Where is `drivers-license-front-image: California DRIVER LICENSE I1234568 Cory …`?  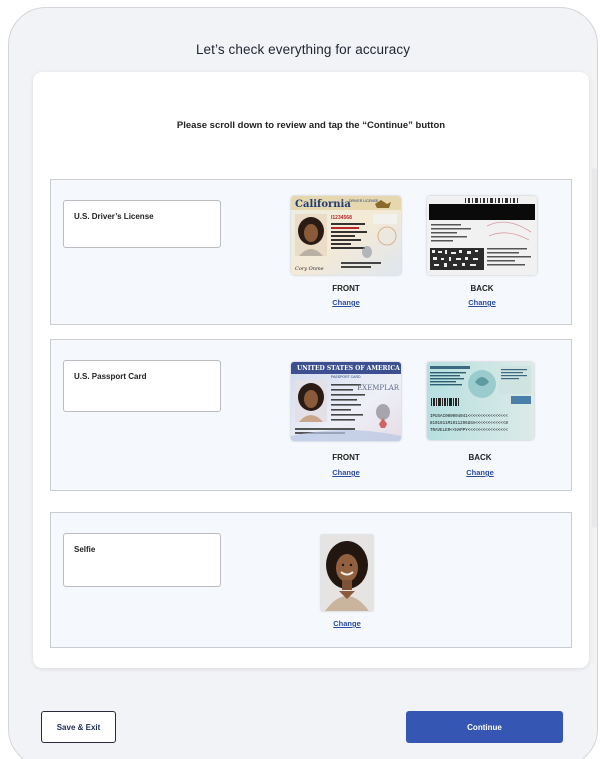 drivers-license-front-image: California DRIVER LICENSE I1234568 Cory … is located at coordinates (346, 235).